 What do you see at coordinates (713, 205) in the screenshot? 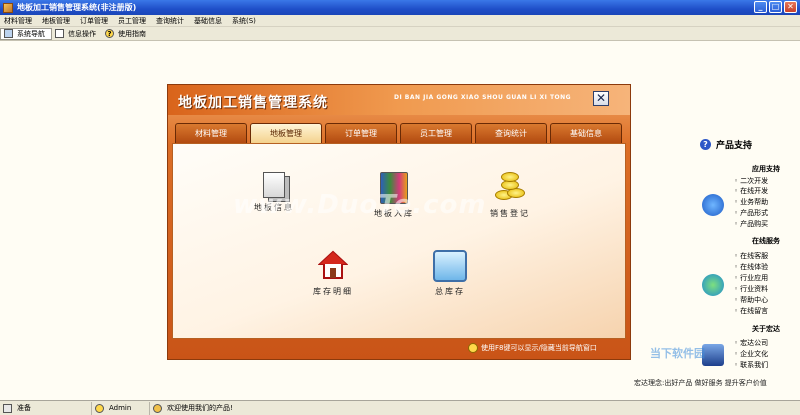
I see `arrow-icon` at bounding box center [713, 205].